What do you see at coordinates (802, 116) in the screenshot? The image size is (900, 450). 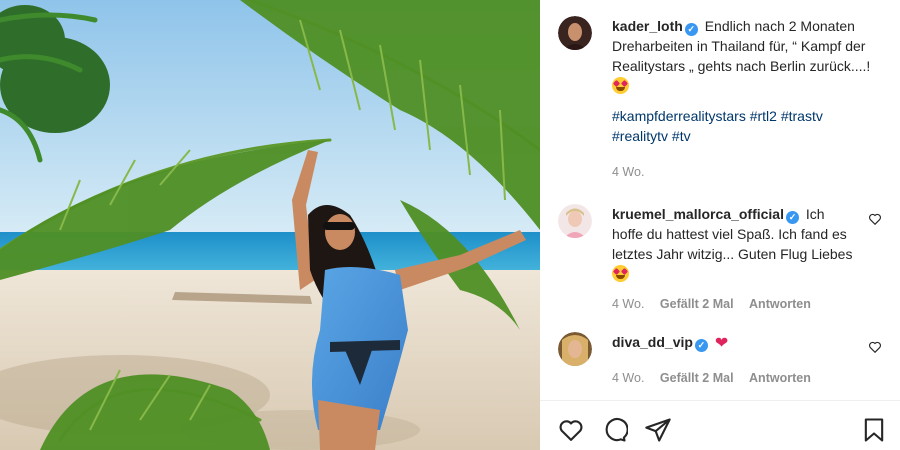 I see `hashtag-link: #trastv` at bounding box center [802, 116].